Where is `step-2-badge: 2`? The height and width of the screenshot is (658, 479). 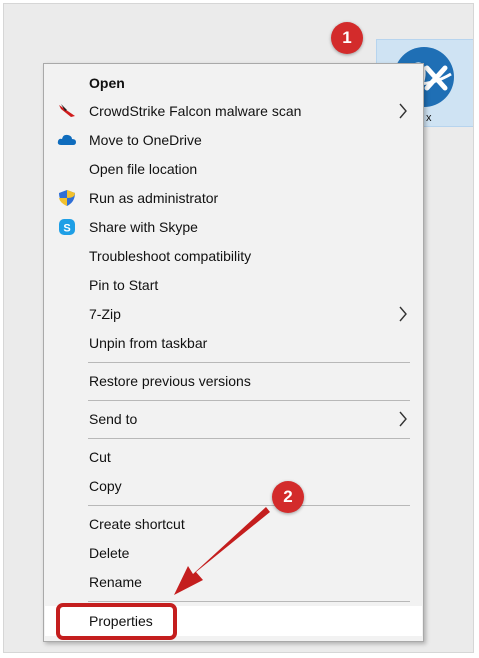 step-2-badge: 2 is located at coordinates (288, 497).